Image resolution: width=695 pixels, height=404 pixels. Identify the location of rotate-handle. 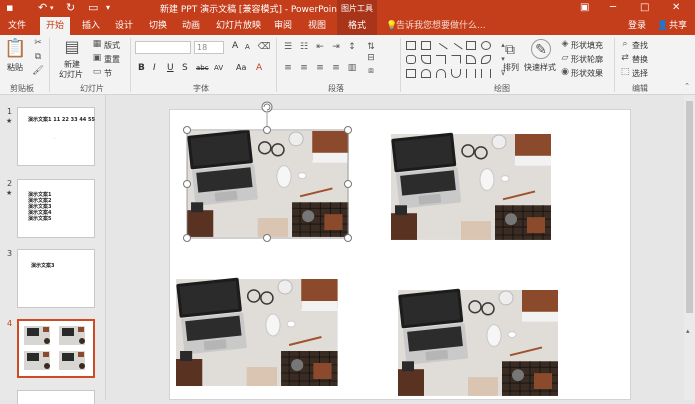
(267, 107).